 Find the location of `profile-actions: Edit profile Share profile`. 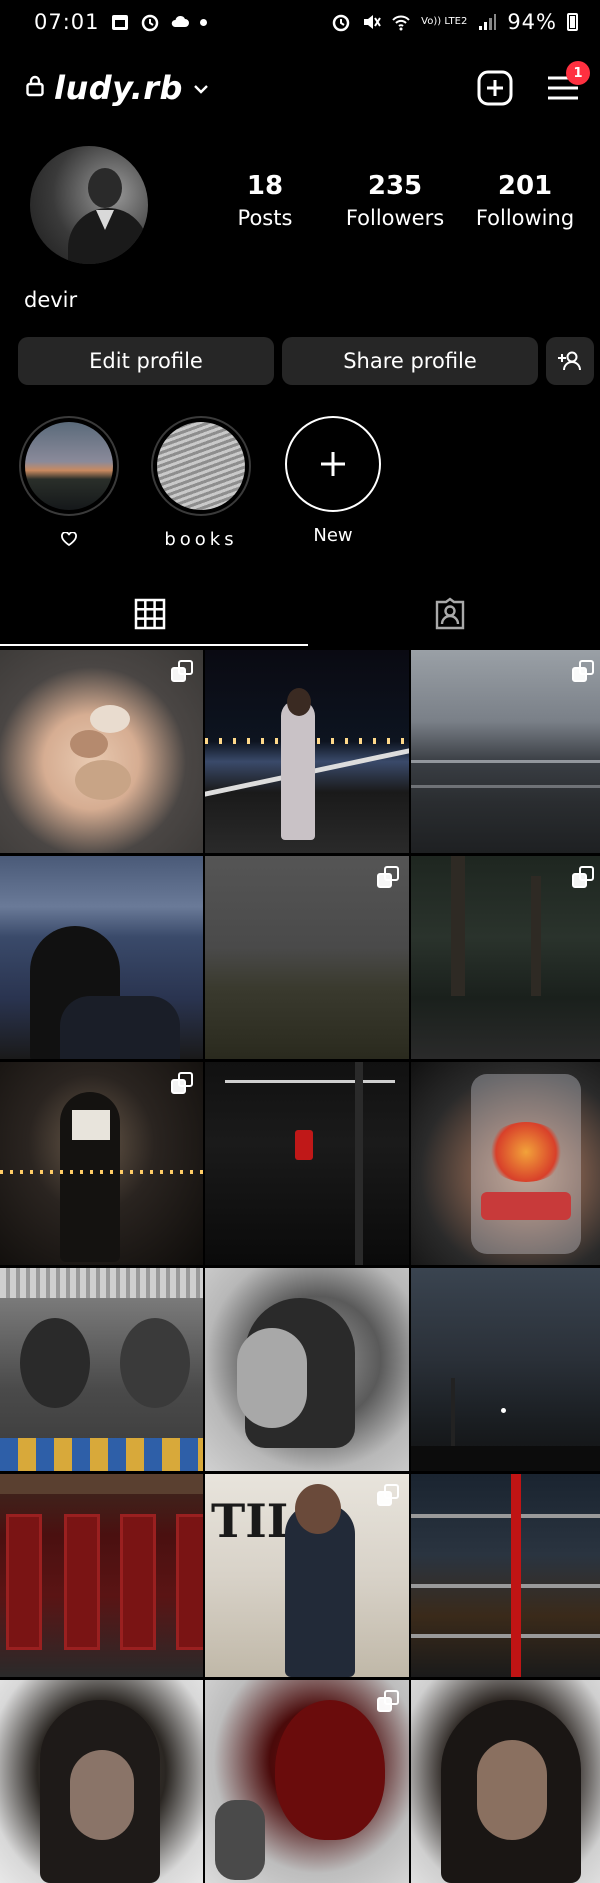

profile-actions: Edit profile Share profile is located at coordinates (307, 361).